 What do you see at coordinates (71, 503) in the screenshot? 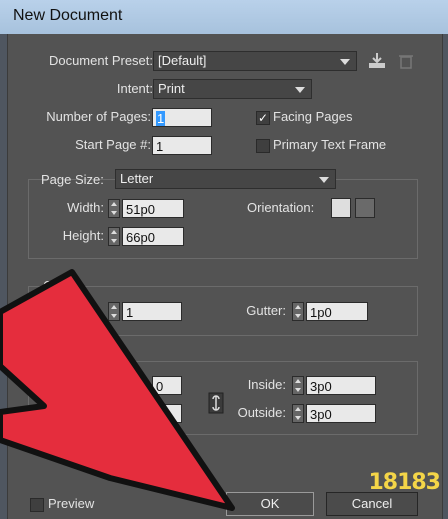
I see `preview-label: Preview` at bounding box center [71, 503].